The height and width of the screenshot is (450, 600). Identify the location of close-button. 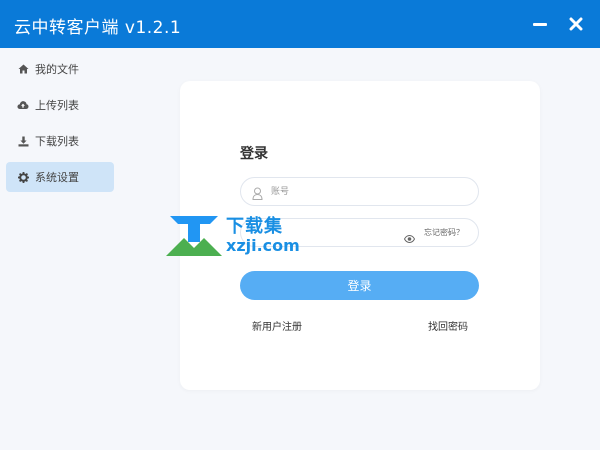
(576, 24).